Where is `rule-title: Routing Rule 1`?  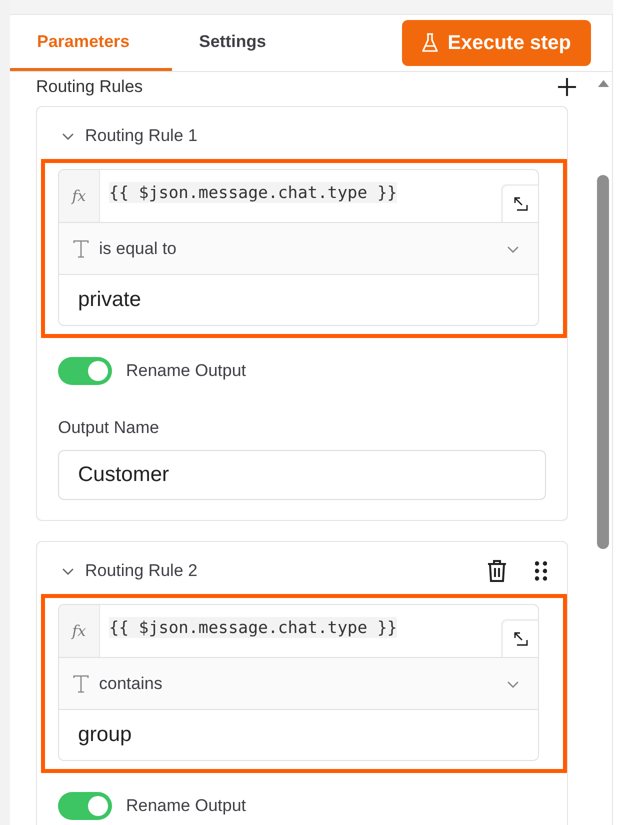
rule-title: Routing Rule 1 is located at coordinates (141, 136).